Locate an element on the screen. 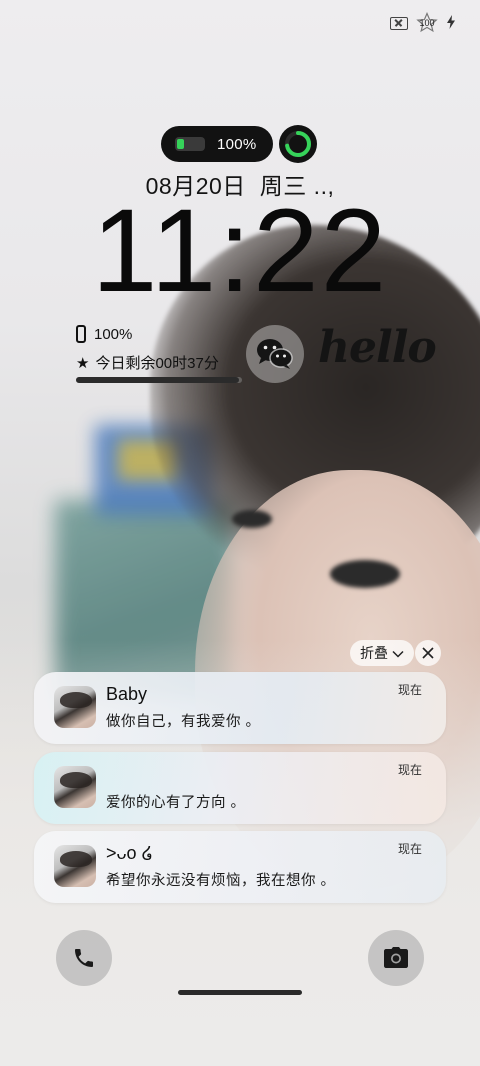  wallpaper-eye-left is located at coordinates (252, 519).